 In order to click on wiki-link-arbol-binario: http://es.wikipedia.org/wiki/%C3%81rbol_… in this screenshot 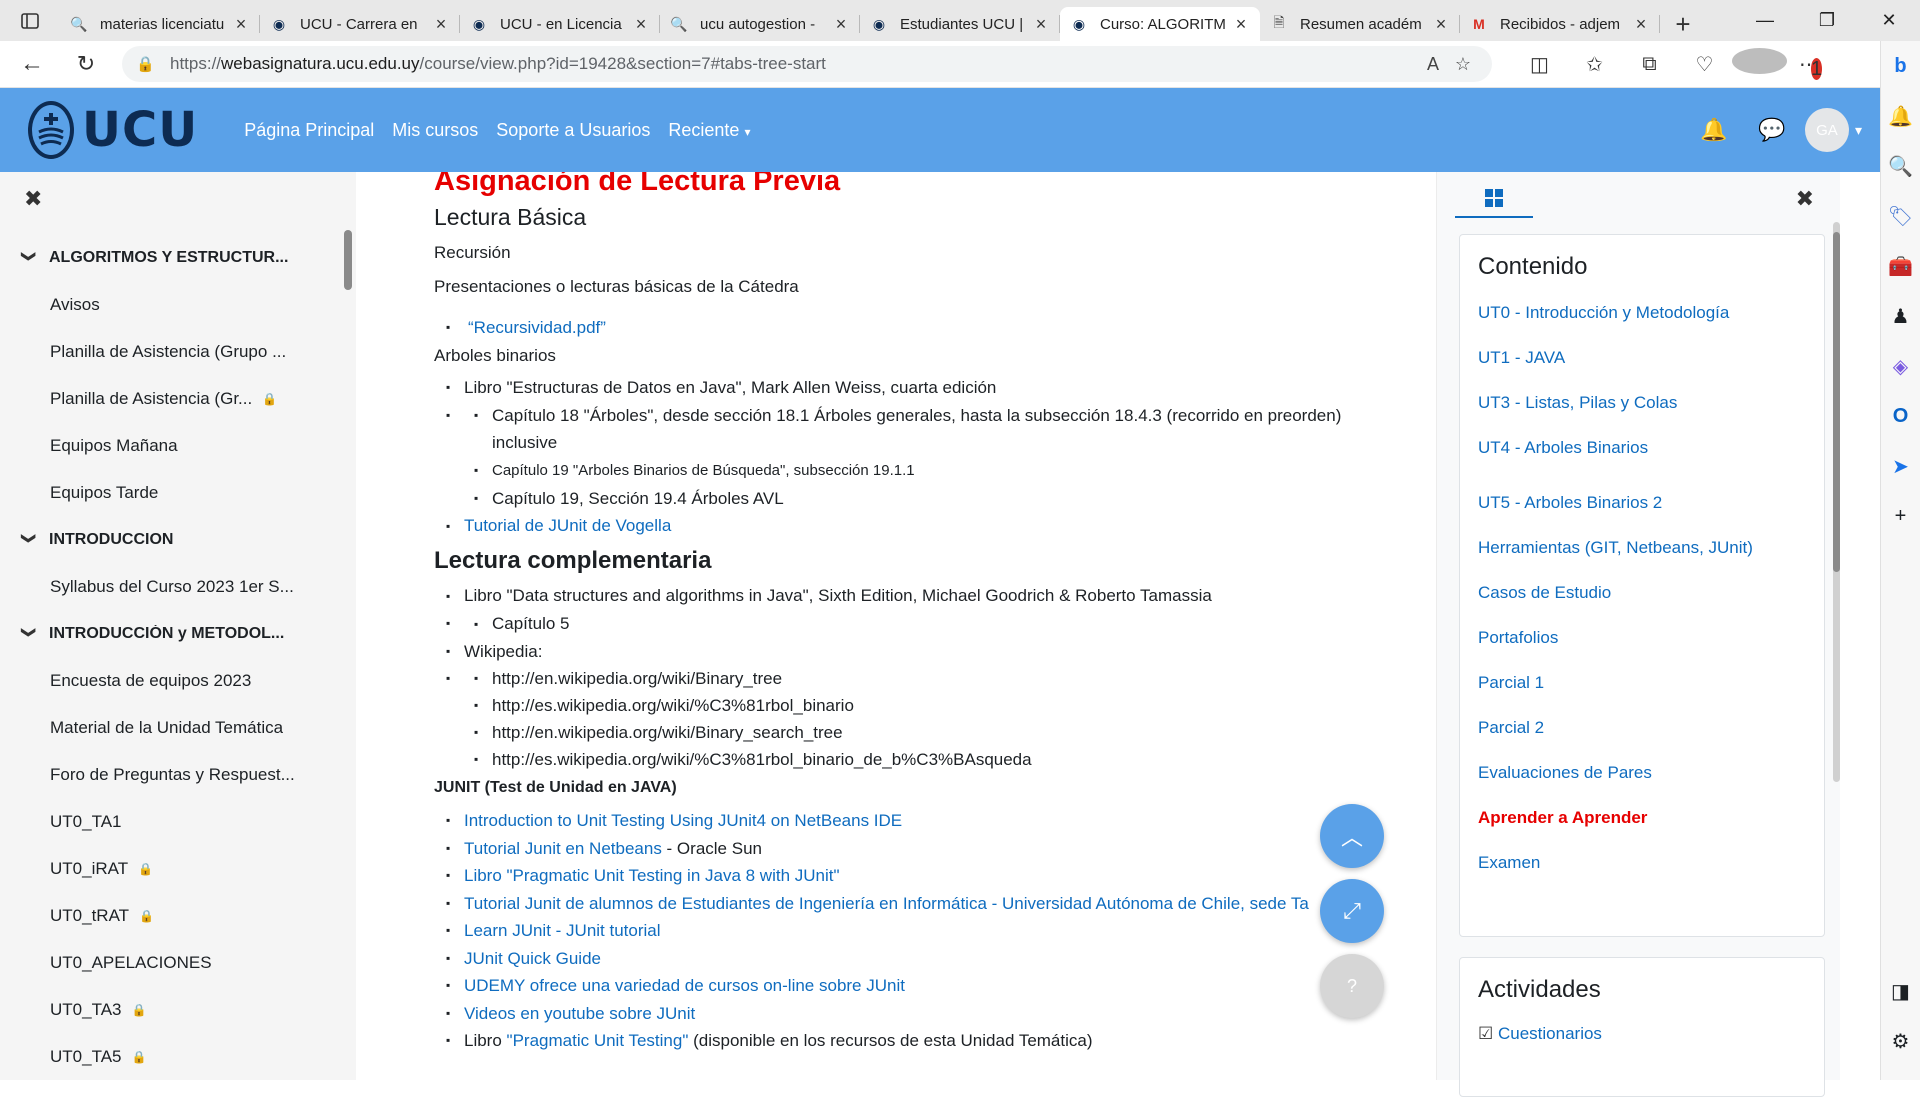, I will do `click(938, 705)`.